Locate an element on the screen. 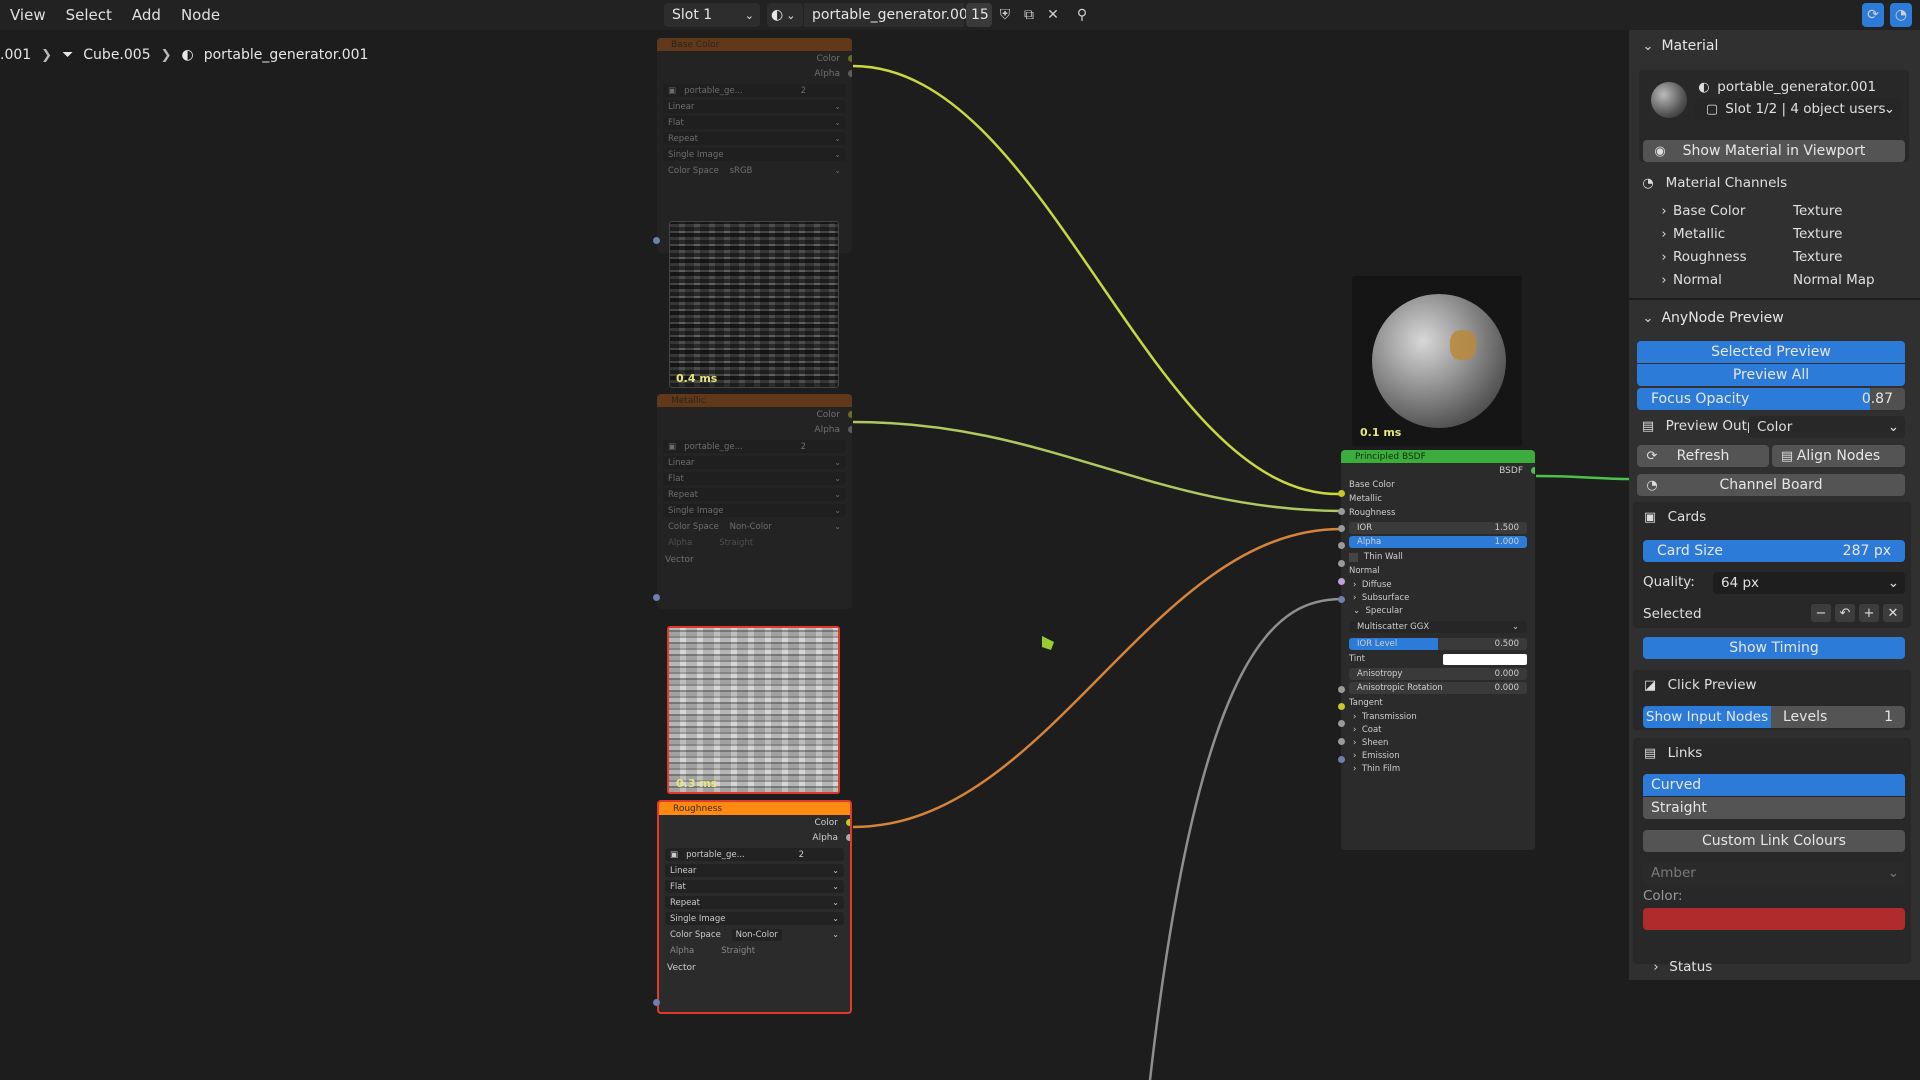 Image resolution: width=1920 pixels, height=1080 pixels. preview-output-dropdown: Color ⌄ is located at coordinates (1827, 427).